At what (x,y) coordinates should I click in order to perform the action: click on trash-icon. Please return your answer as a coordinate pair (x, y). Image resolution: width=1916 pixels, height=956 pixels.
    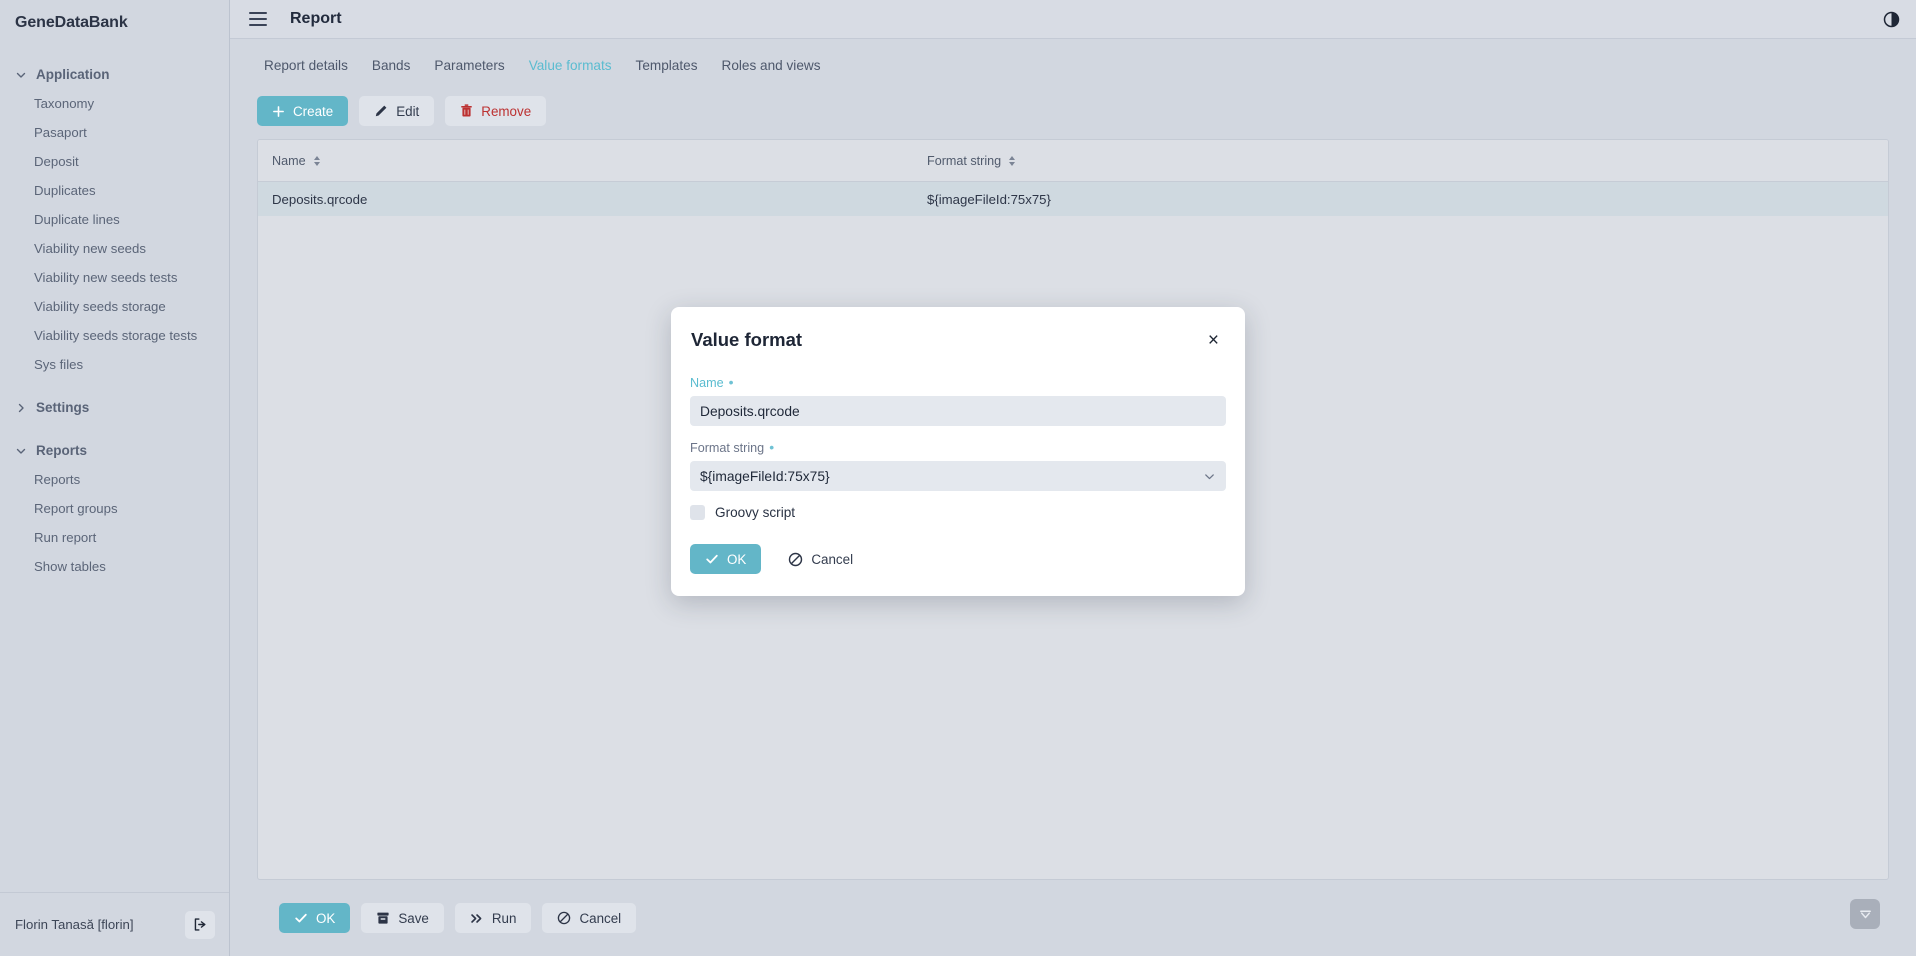
    Looking at the image, I should click on (466, 111).